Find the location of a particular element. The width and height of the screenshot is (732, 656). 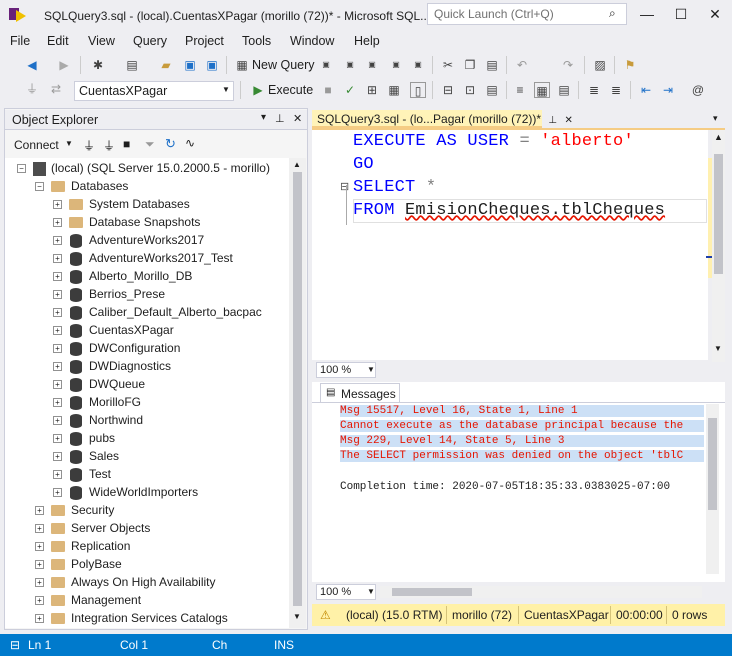

undo-icon: ↶ is located at coordinates (522, 65).